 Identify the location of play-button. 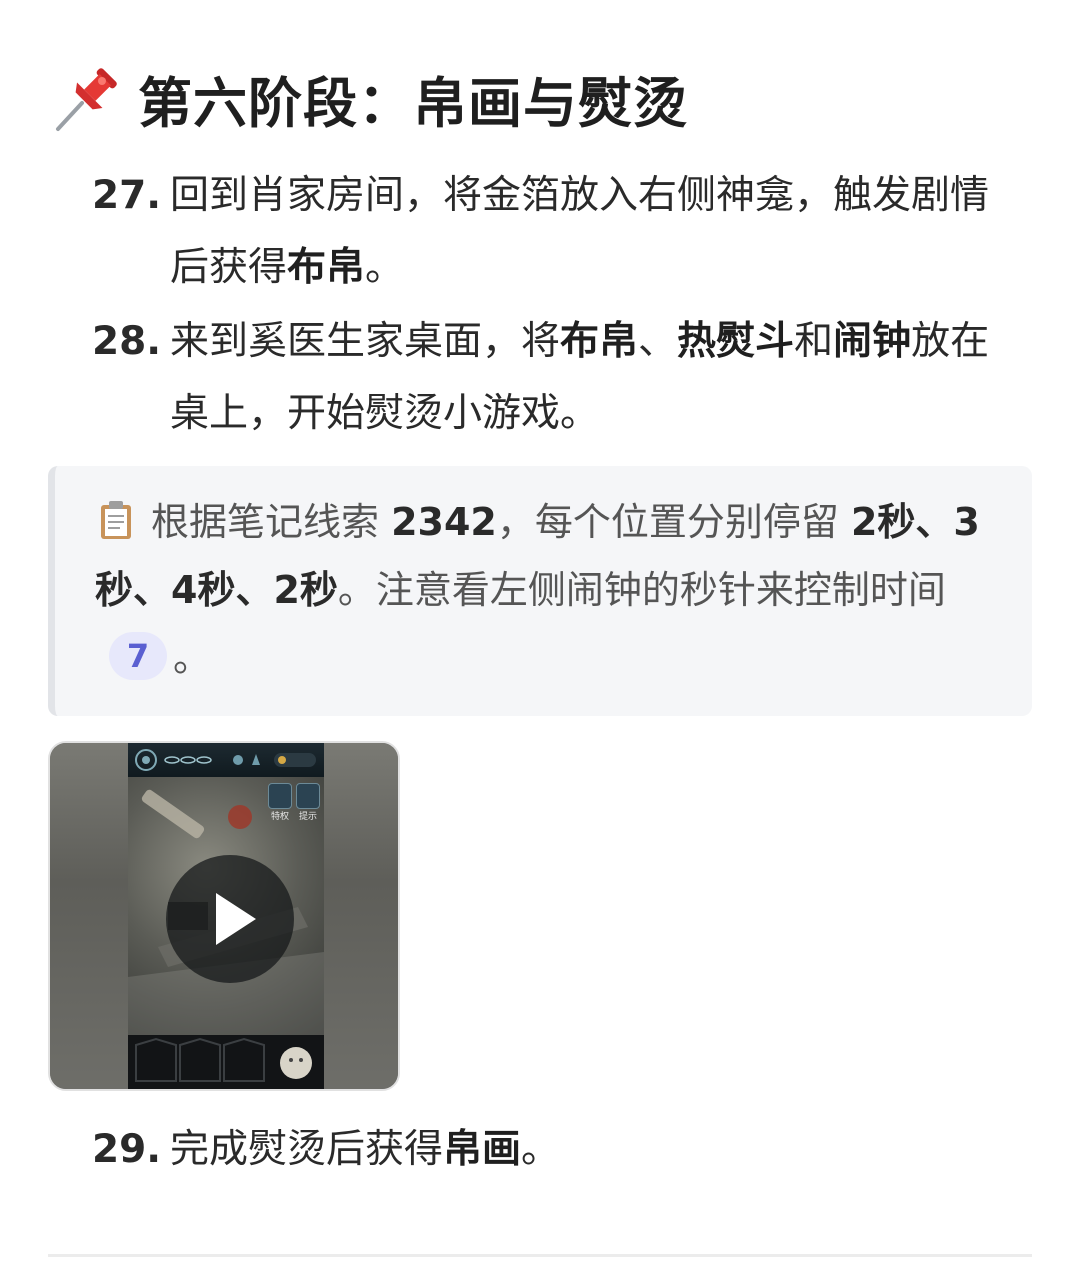
(230, 919).